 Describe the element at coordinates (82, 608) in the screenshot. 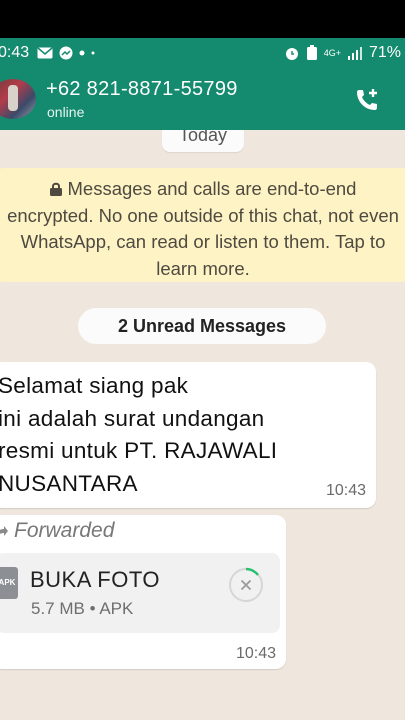

I see `file-meta: 5.7 MB • APK` at that location.